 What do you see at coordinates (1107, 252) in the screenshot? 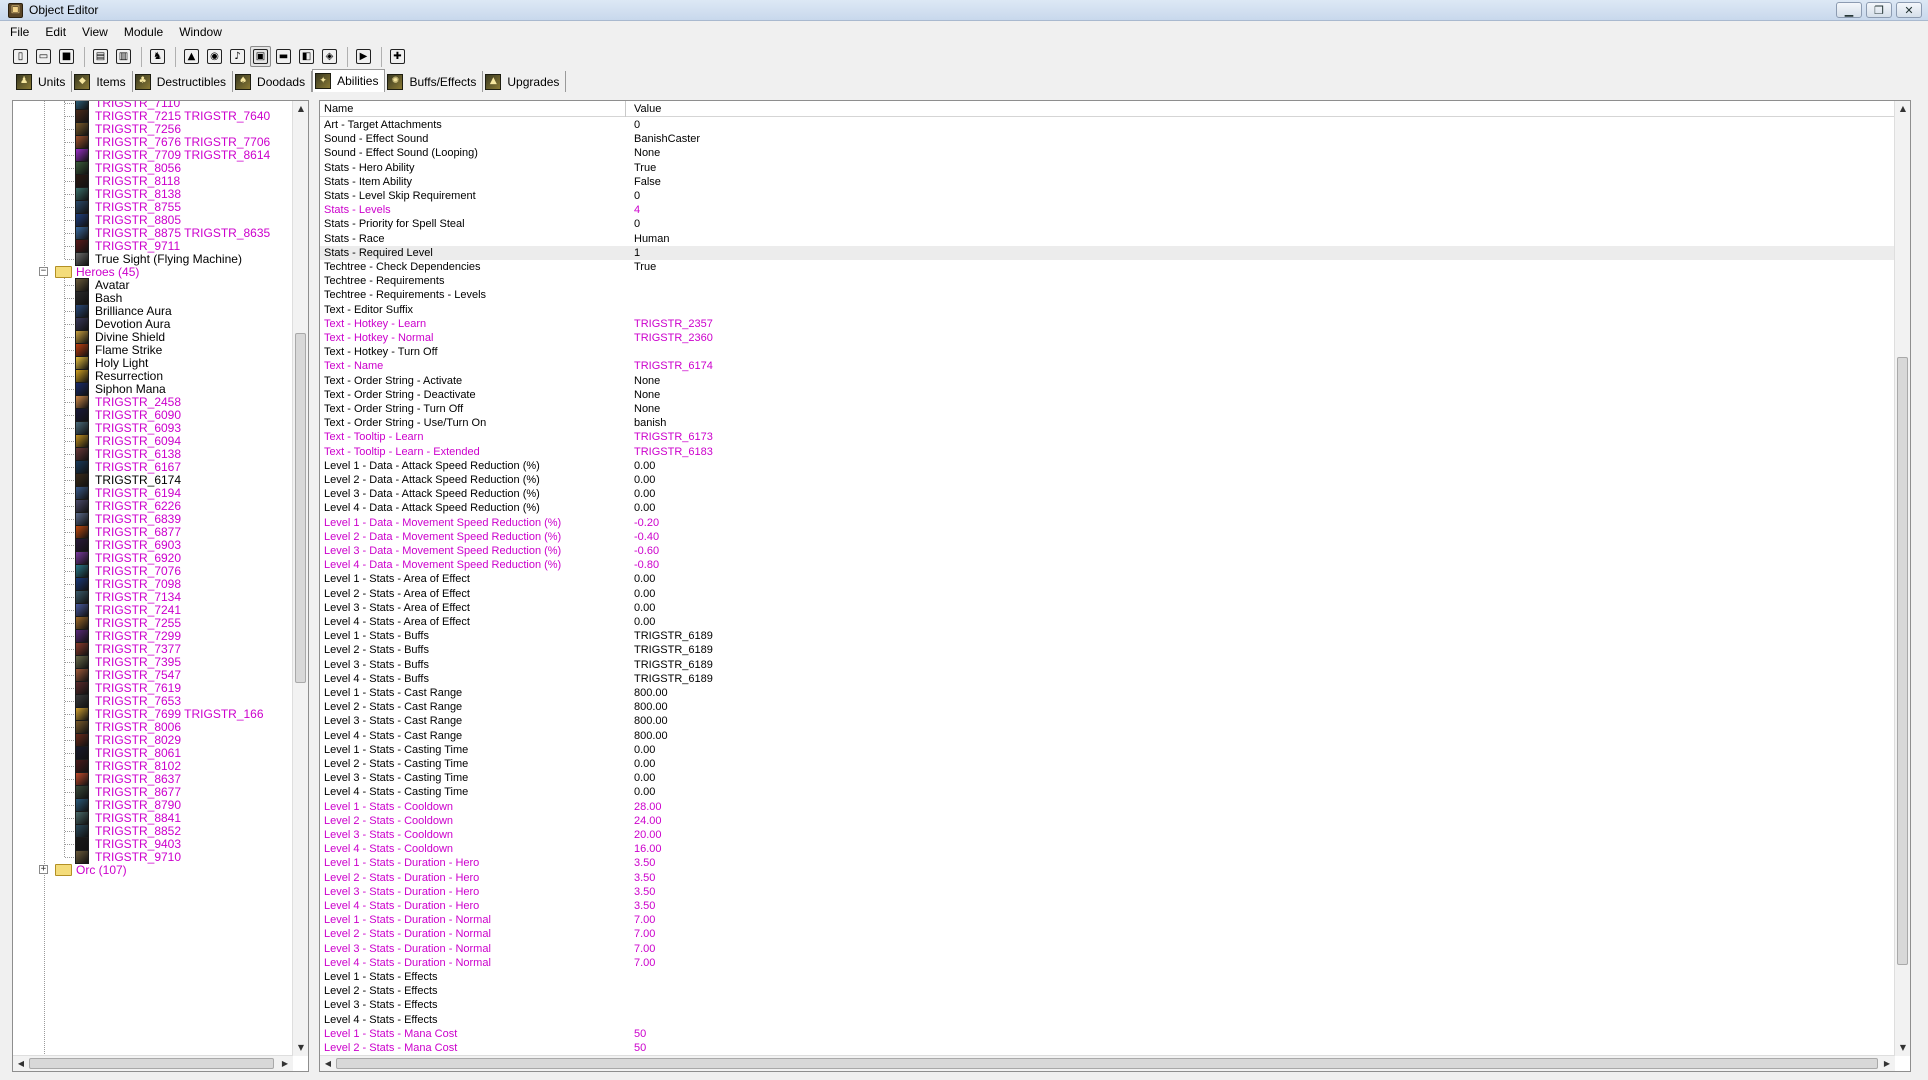
I see `table-row: Stats - Required Level 1` at bounding box center [1107, 252].